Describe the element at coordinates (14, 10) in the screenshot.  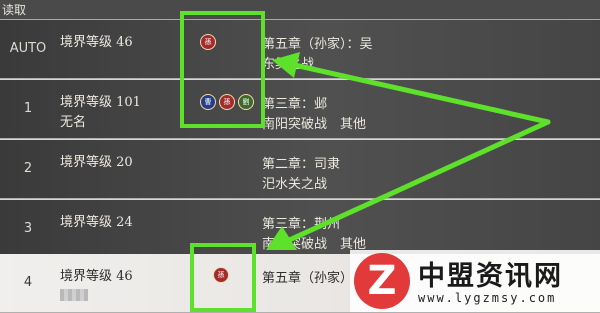
I see `screen-title: 读取` at that location.